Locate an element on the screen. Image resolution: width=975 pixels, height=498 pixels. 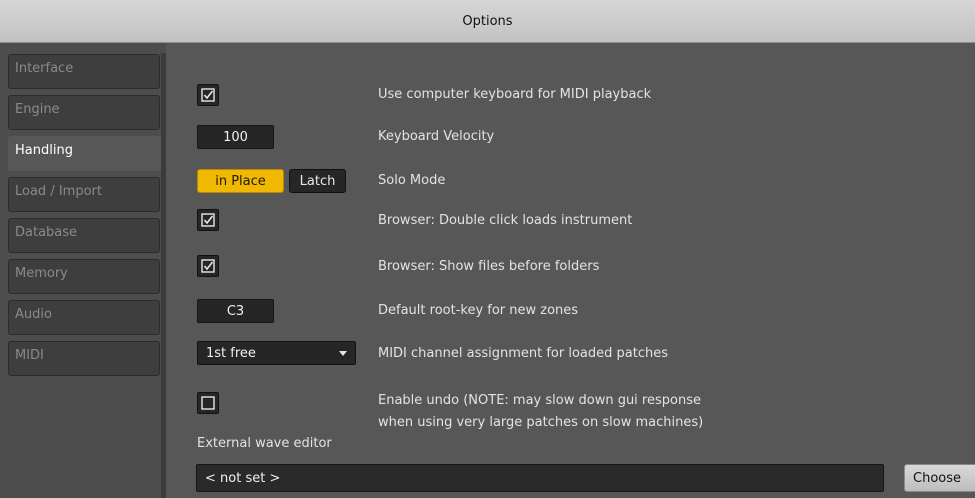
tab-engine: Engine is located at coordinates (84, 112).